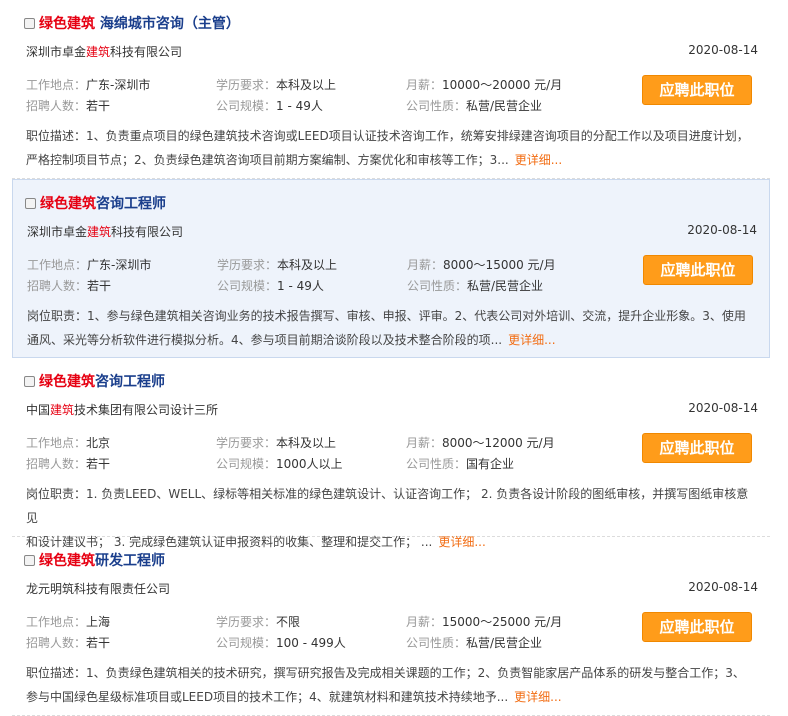 This screenshot has width=788, height=716. What do you see at coordinates (481, 265) in the screenshot?
I see `salary-field: 月薪：8000～15000 元/月` at bounding box center [481, 265].